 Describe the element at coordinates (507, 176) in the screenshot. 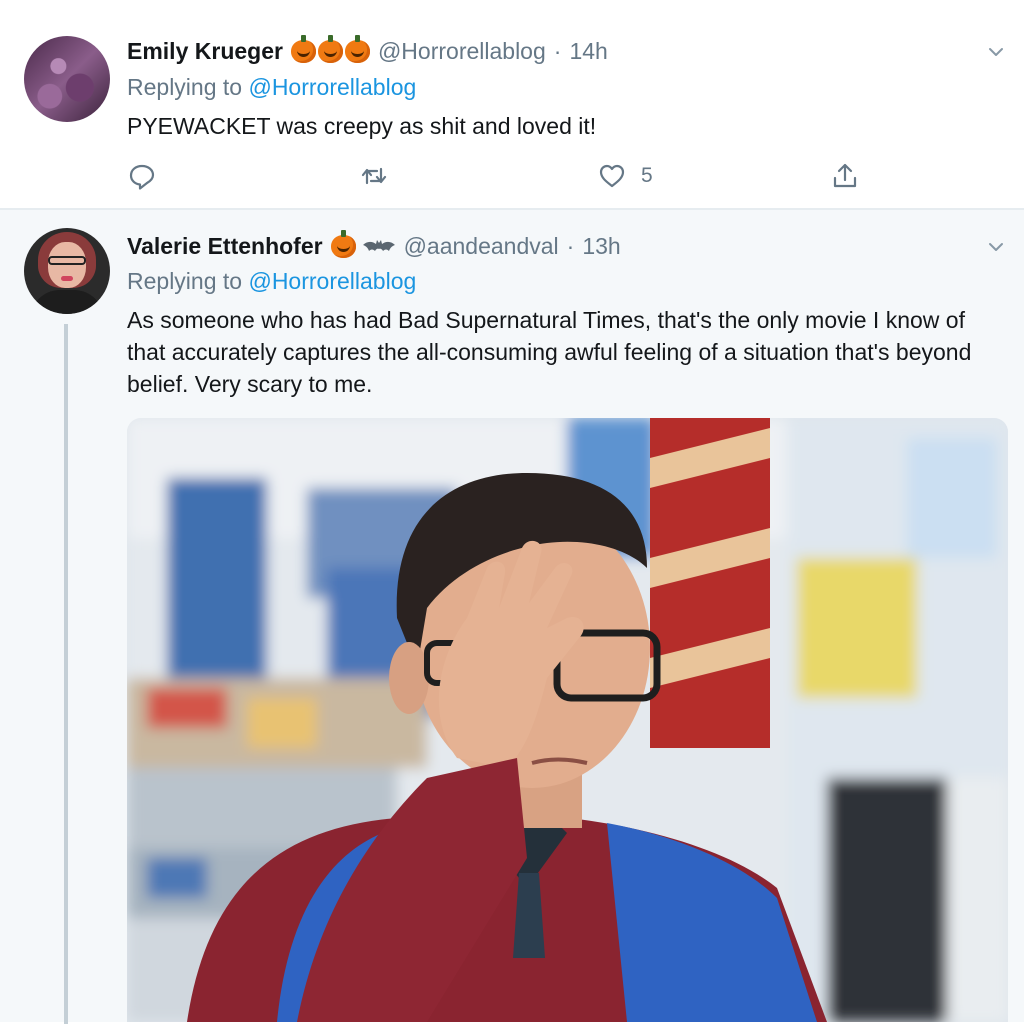

I see `tweet-actions: 5` at that location.